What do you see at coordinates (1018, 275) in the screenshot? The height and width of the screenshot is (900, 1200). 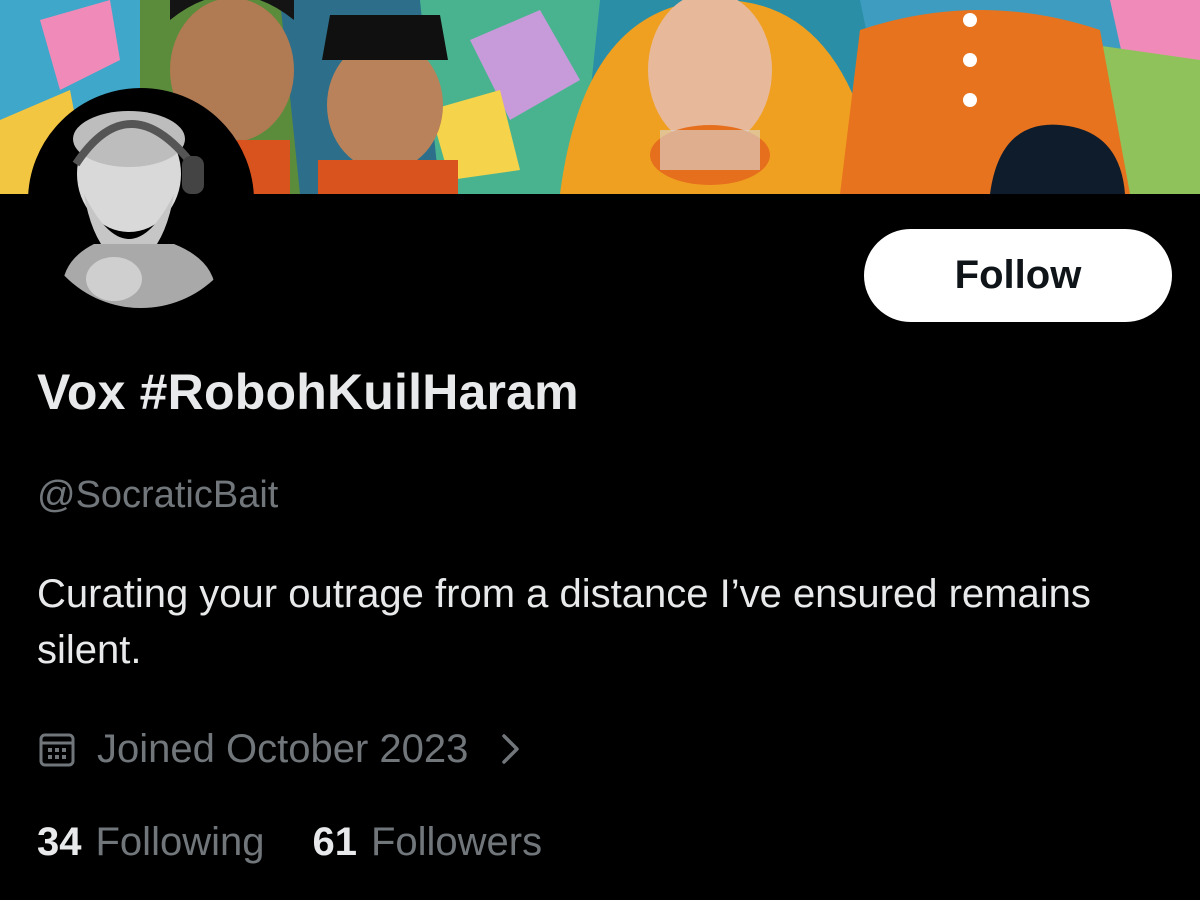 I see `follow-button: Follow` at bounding box center [1018, 275].